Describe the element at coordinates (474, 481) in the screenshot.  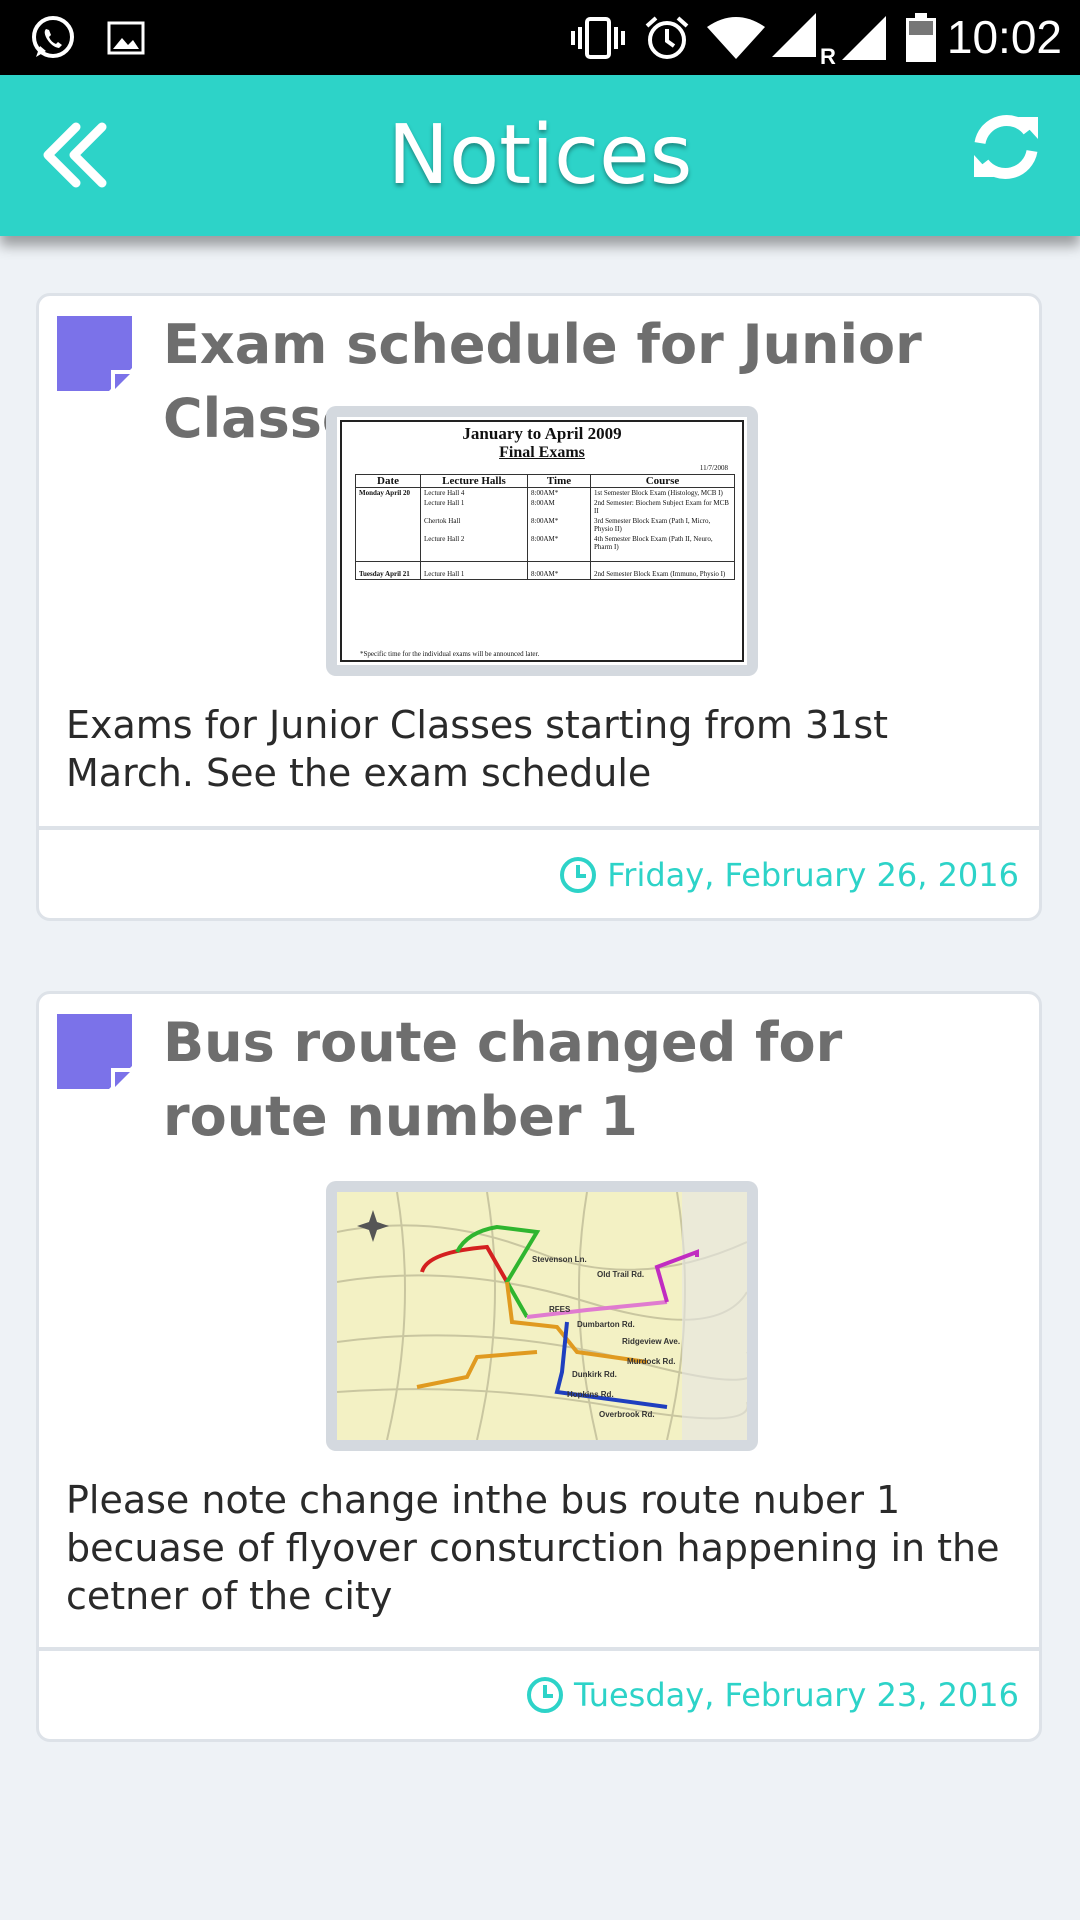
I see `col-header: Lecture Halls` at that location.